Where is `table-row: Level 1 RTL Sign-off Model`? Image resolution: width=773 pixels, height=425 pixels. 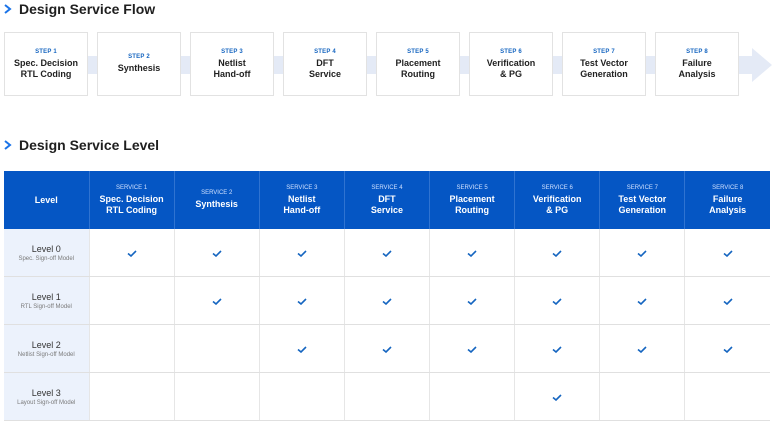
table-row: Level 1 RTL Sign-off Model is located at coordinates (387, 300).